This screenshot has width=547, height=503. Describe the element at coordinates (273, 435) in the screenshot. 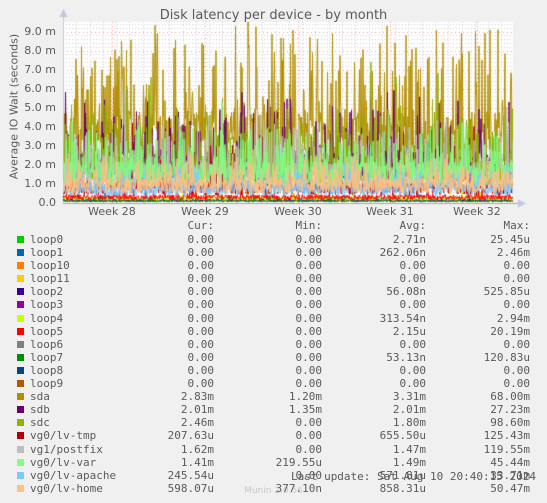

I see `legend-row: vg0/lv-tmp 207.63u 0.00 655.50u 125.43m` at that location.